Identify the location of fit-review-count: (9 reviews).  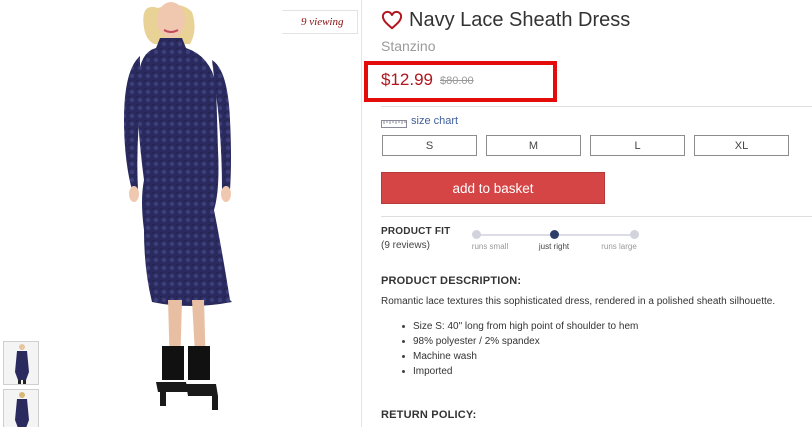
(405, 245).